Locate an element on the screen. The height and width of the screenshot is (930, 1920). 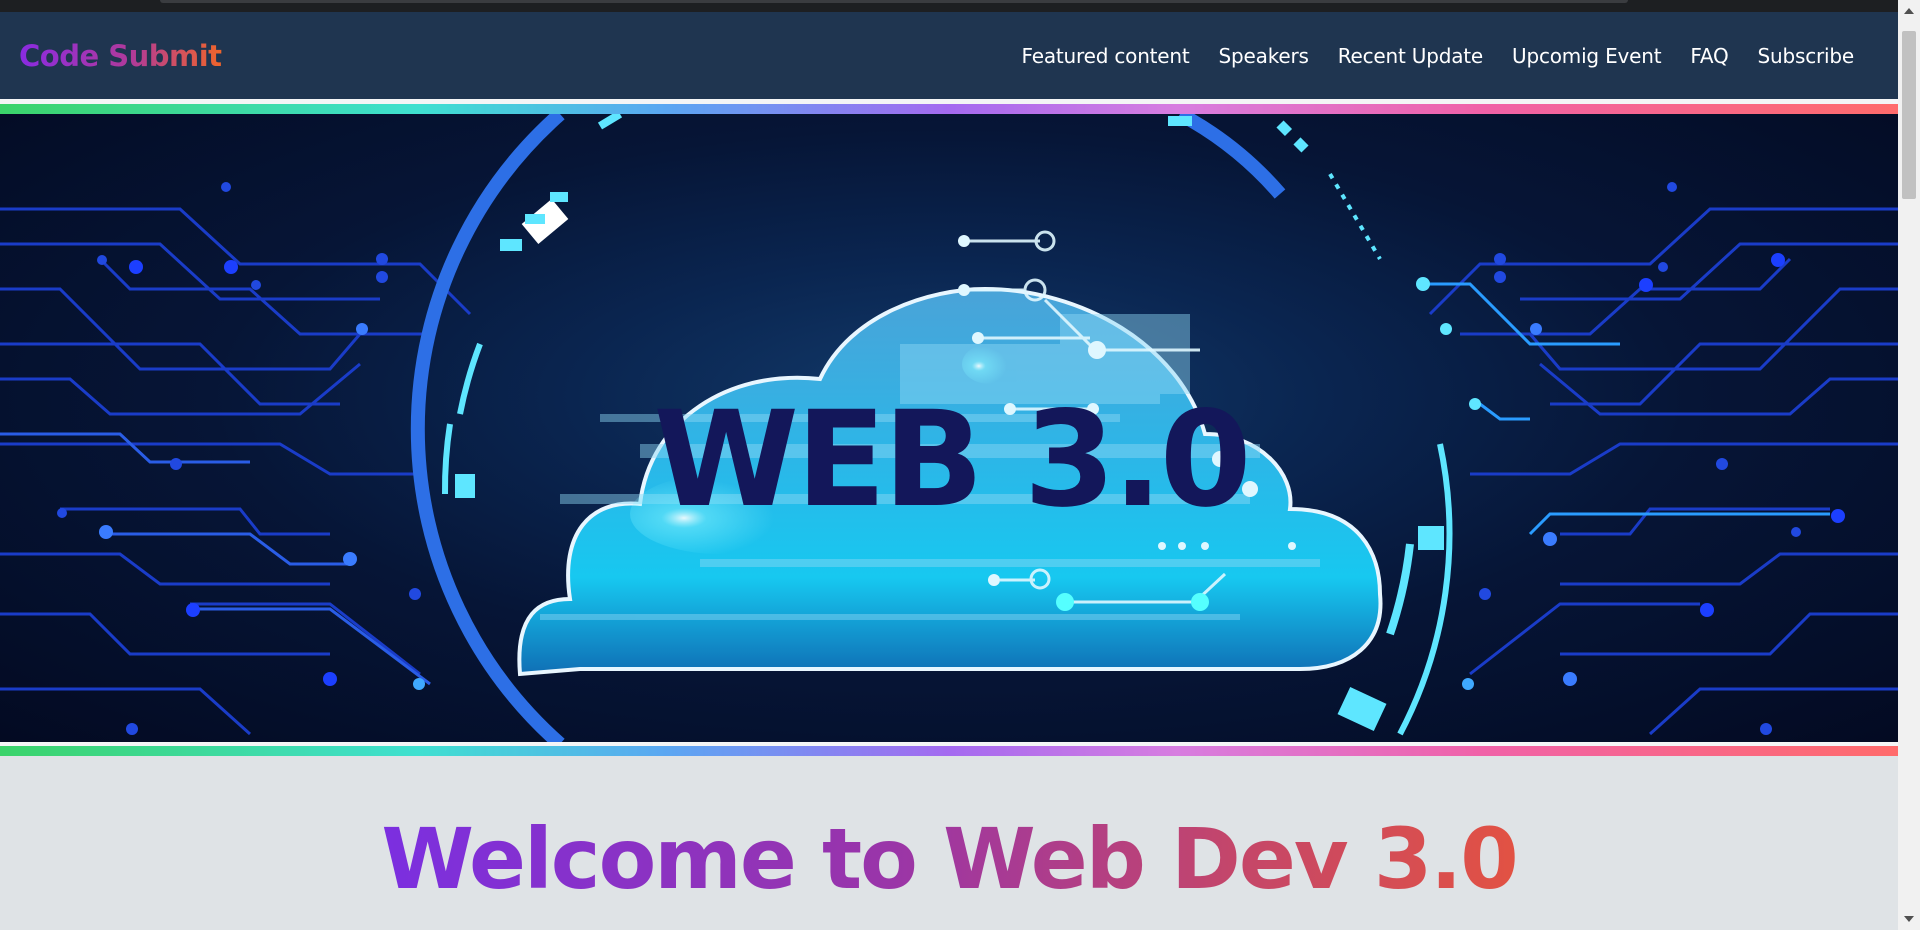
brand-logo-link: Code Submit is located at coordinates (120, 56).